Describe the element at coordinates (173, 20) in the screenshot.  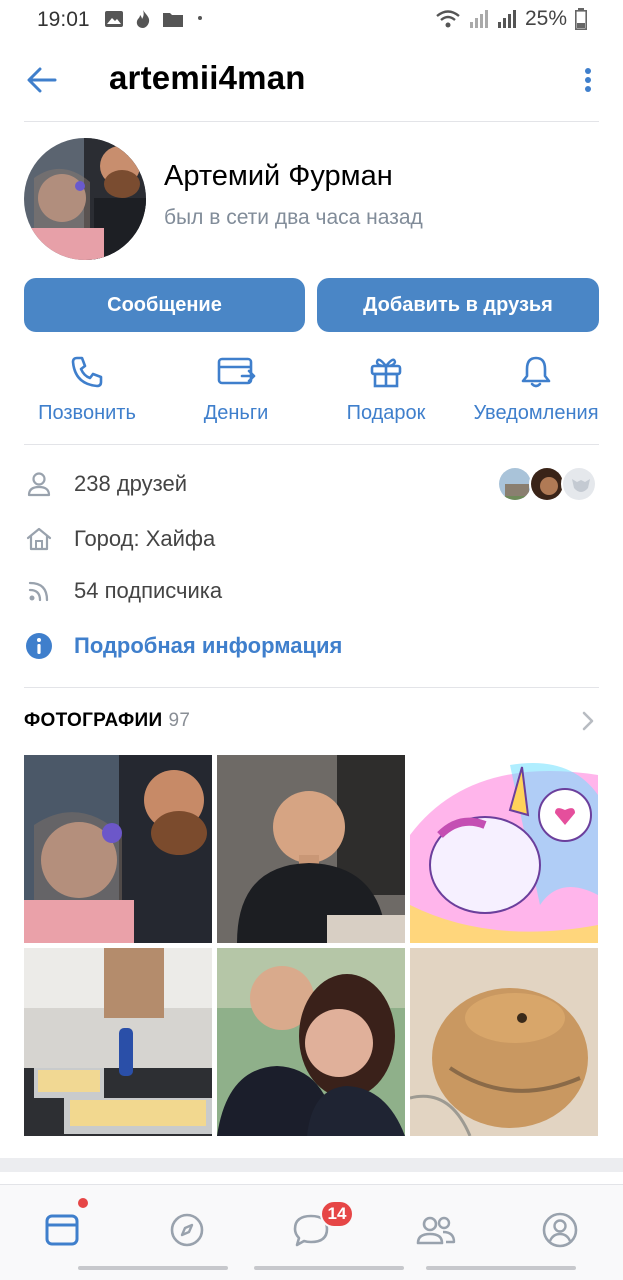
I see `folder-icon` at that location.